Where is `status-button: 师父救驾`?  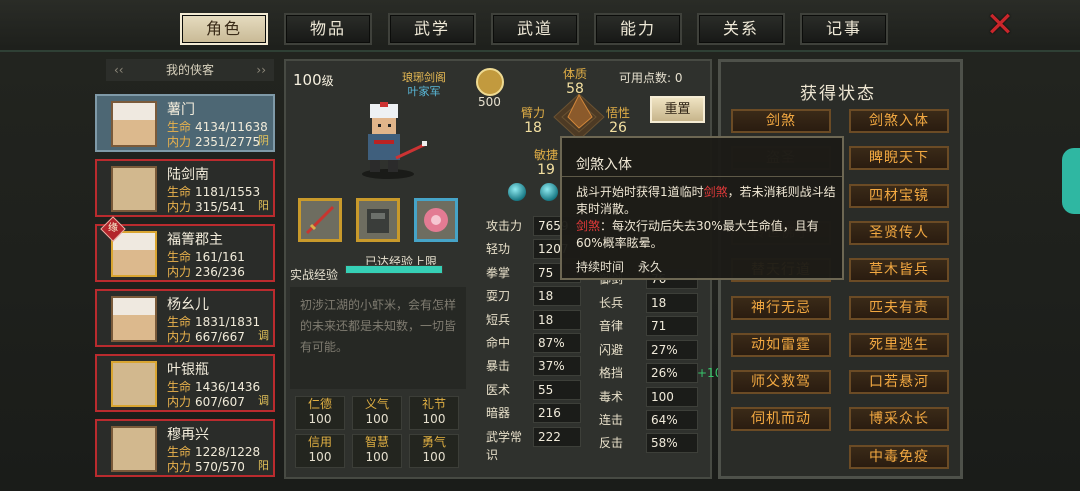 status-button: 师父救驾 is located at coordinates (781, 382).